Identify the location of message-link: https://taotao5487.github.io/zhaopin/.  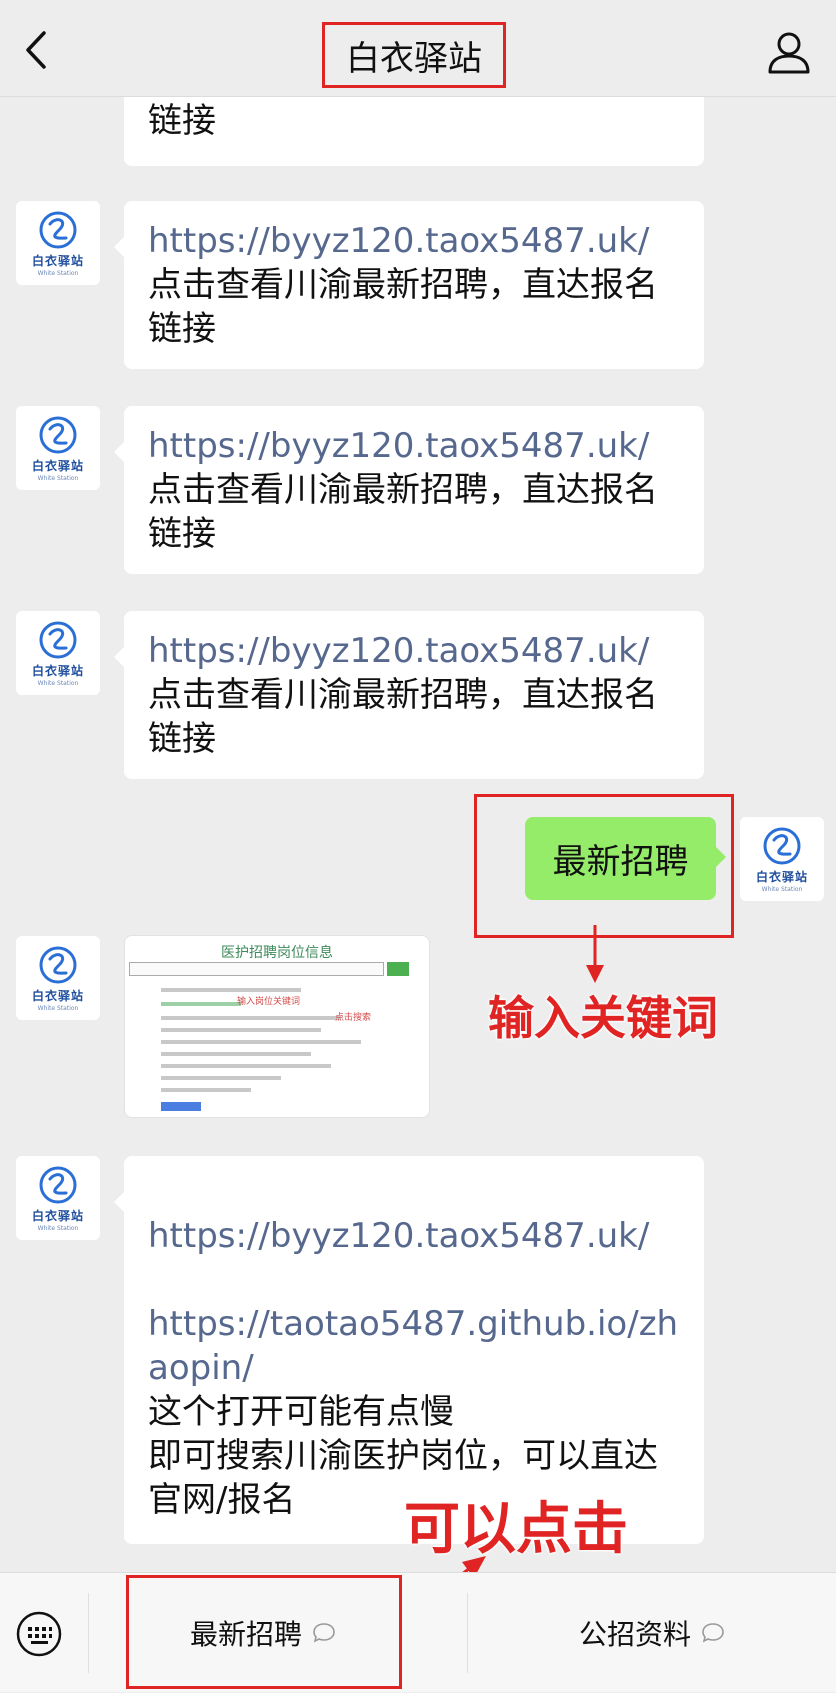
(414, 1346).